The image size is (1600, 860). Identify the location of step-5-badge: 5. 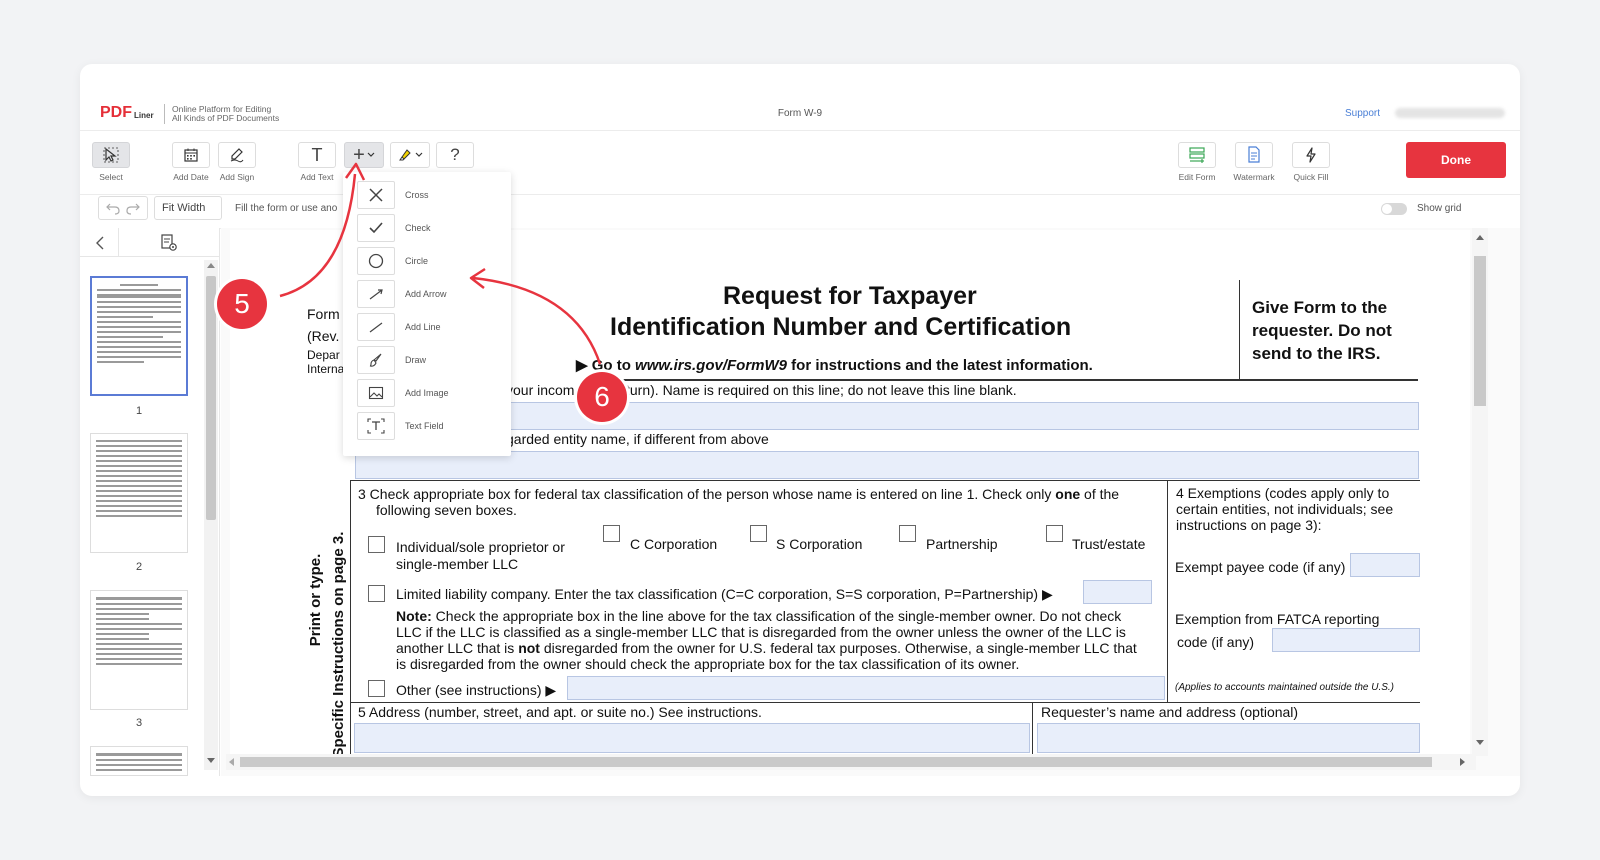
(242, 304).